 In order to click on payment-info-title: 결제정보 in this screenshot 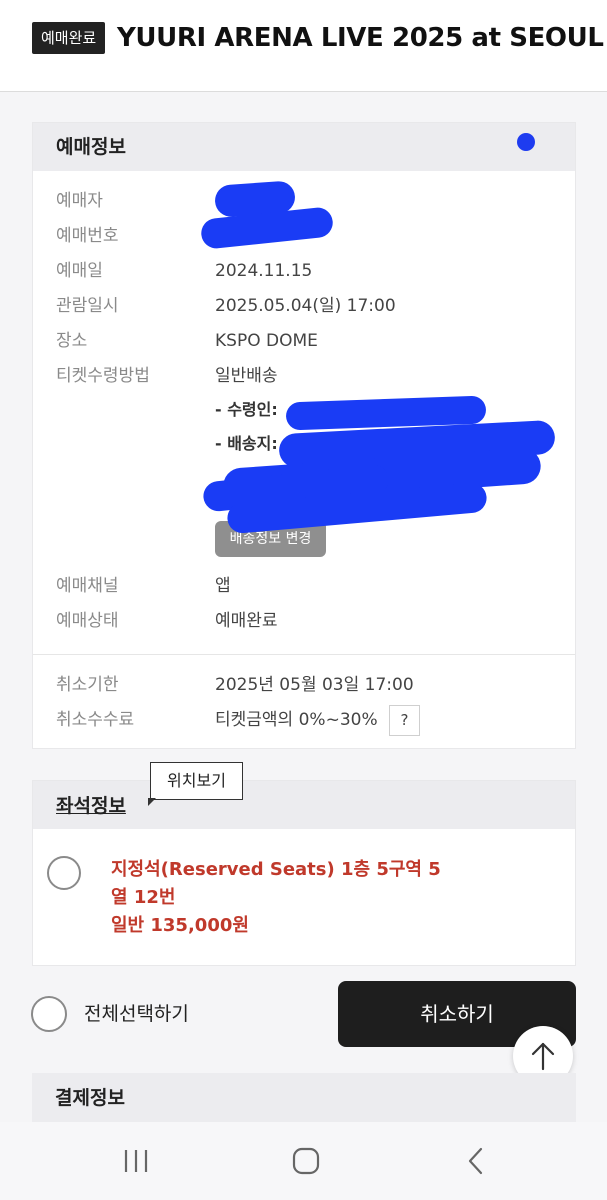, I will do `click(90, 1098)`.